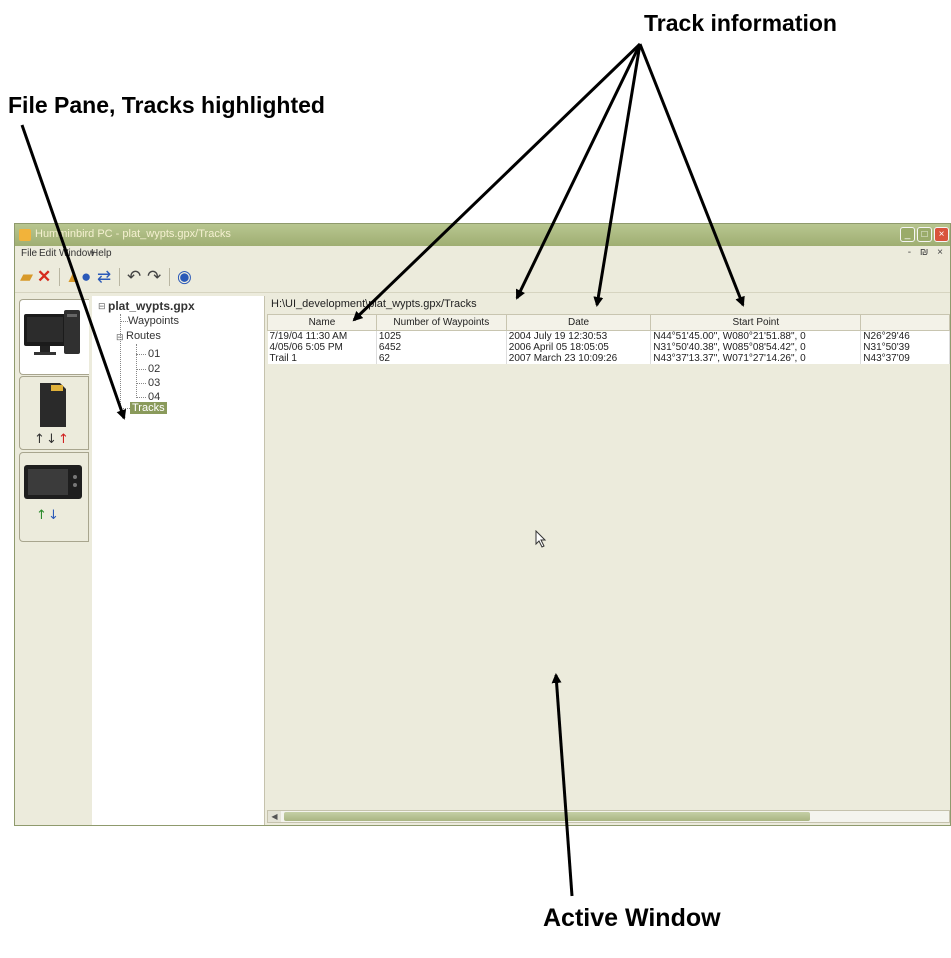 The image size is (951, 958). I want to click on tree-node-waypoints: Waypoints, so click(153, 321).